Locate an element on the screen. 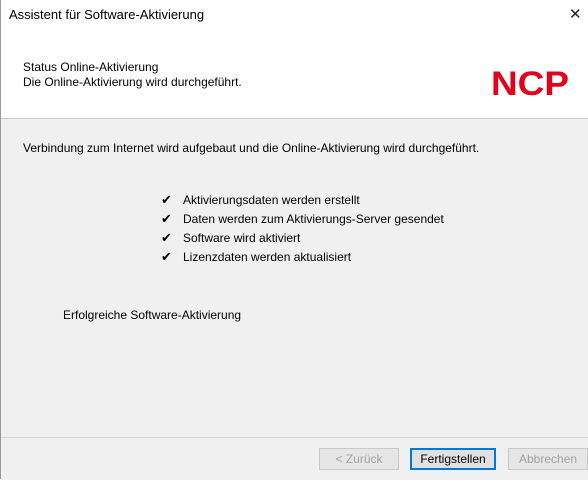 This screenshot has width=588, height=480. button-bar: < Zurück Fertigstellen Abbrechen is located at coordinates (294, 458).